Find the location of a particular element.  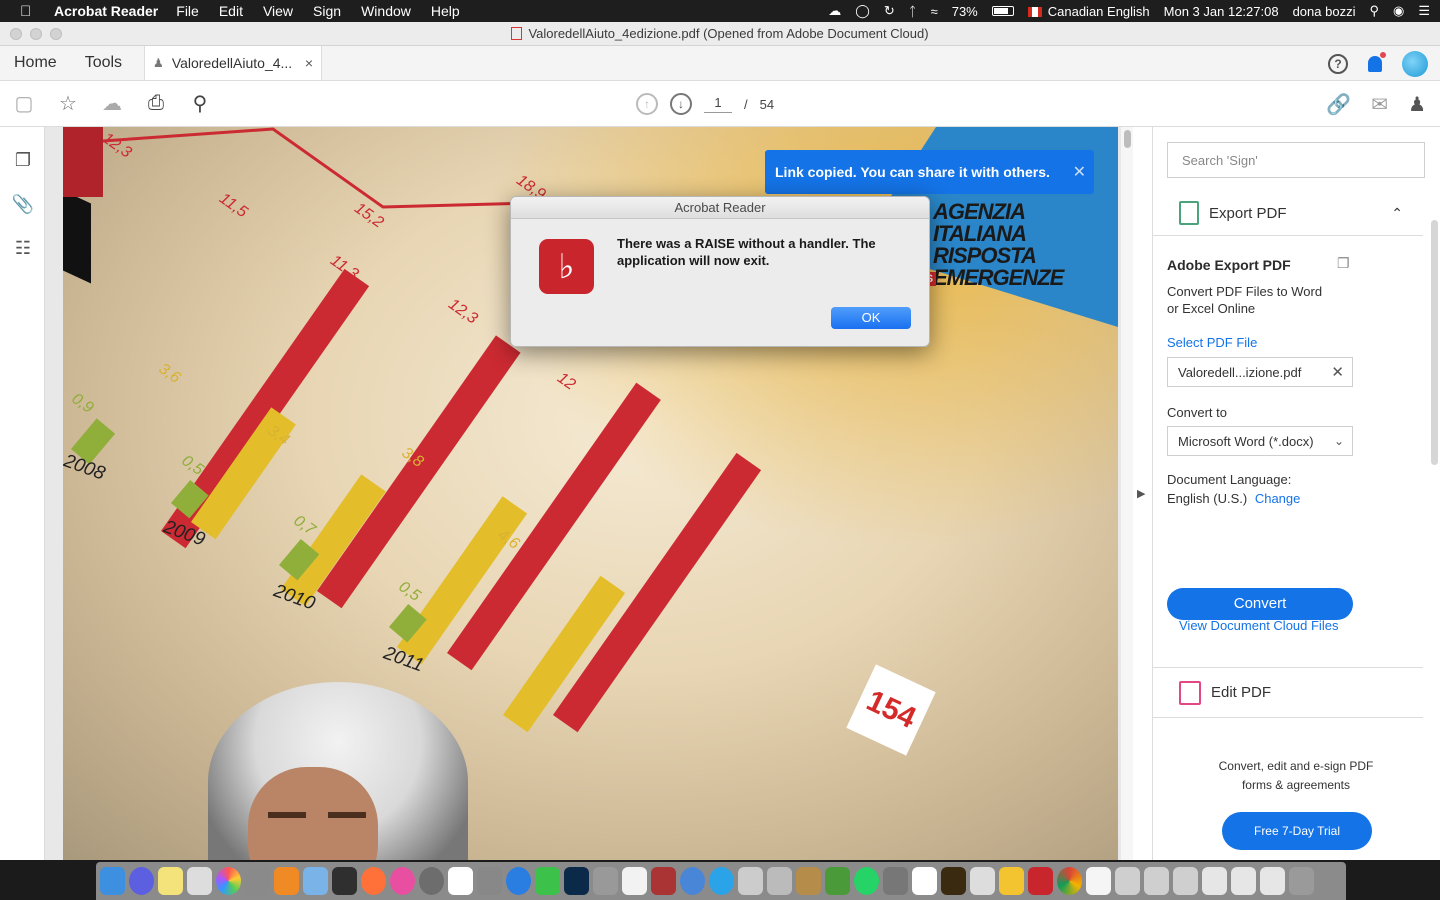

share-link-icon: 🔗 is located at coordinates (1338, 104).